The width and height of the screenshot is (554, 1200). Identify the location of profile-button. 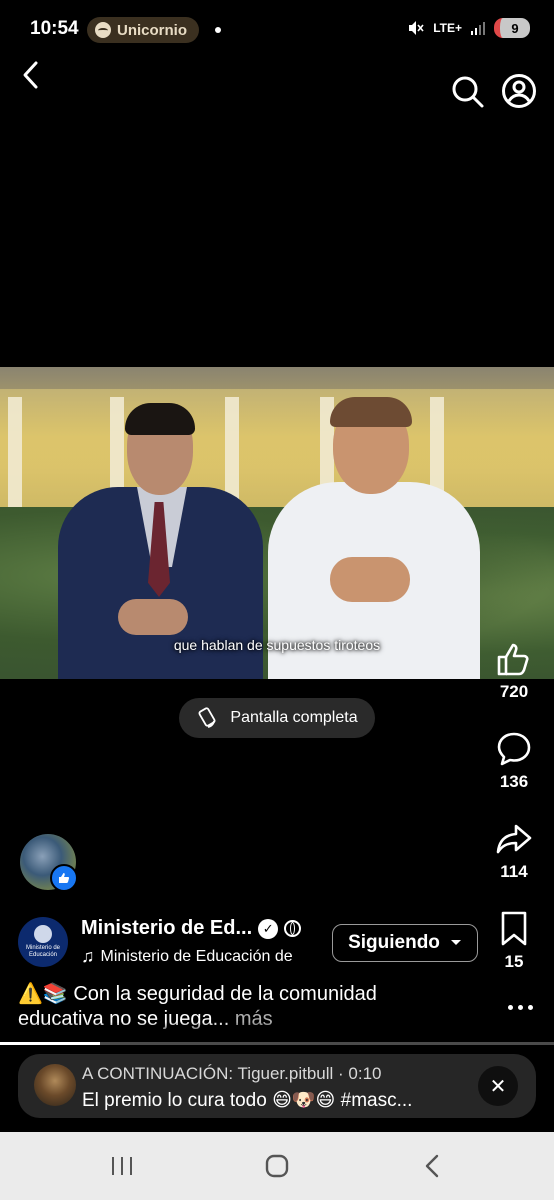
(519, 91).